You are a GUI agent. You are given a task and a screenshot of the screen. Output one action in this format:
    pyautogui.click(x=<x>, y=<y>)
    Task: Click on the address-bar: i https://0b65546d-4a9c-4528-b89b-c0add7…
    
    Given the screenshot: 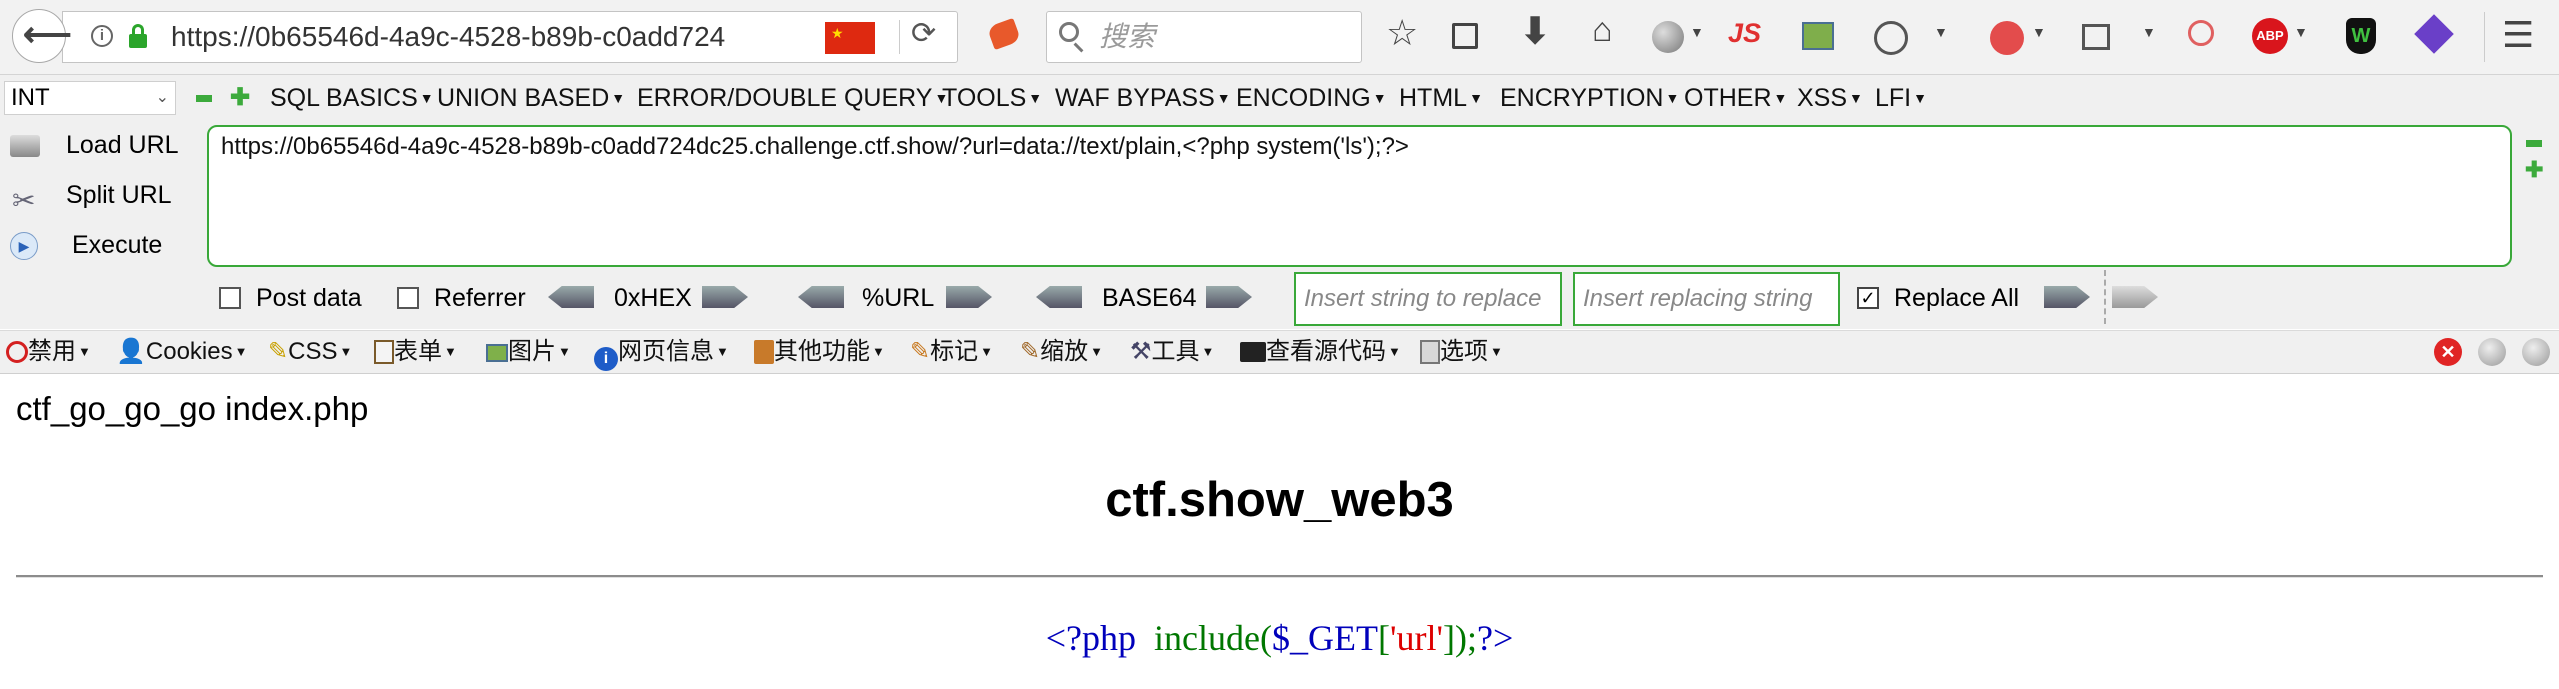 What is the action you would take?
    pyautogui.click(x=510, y=37)
    